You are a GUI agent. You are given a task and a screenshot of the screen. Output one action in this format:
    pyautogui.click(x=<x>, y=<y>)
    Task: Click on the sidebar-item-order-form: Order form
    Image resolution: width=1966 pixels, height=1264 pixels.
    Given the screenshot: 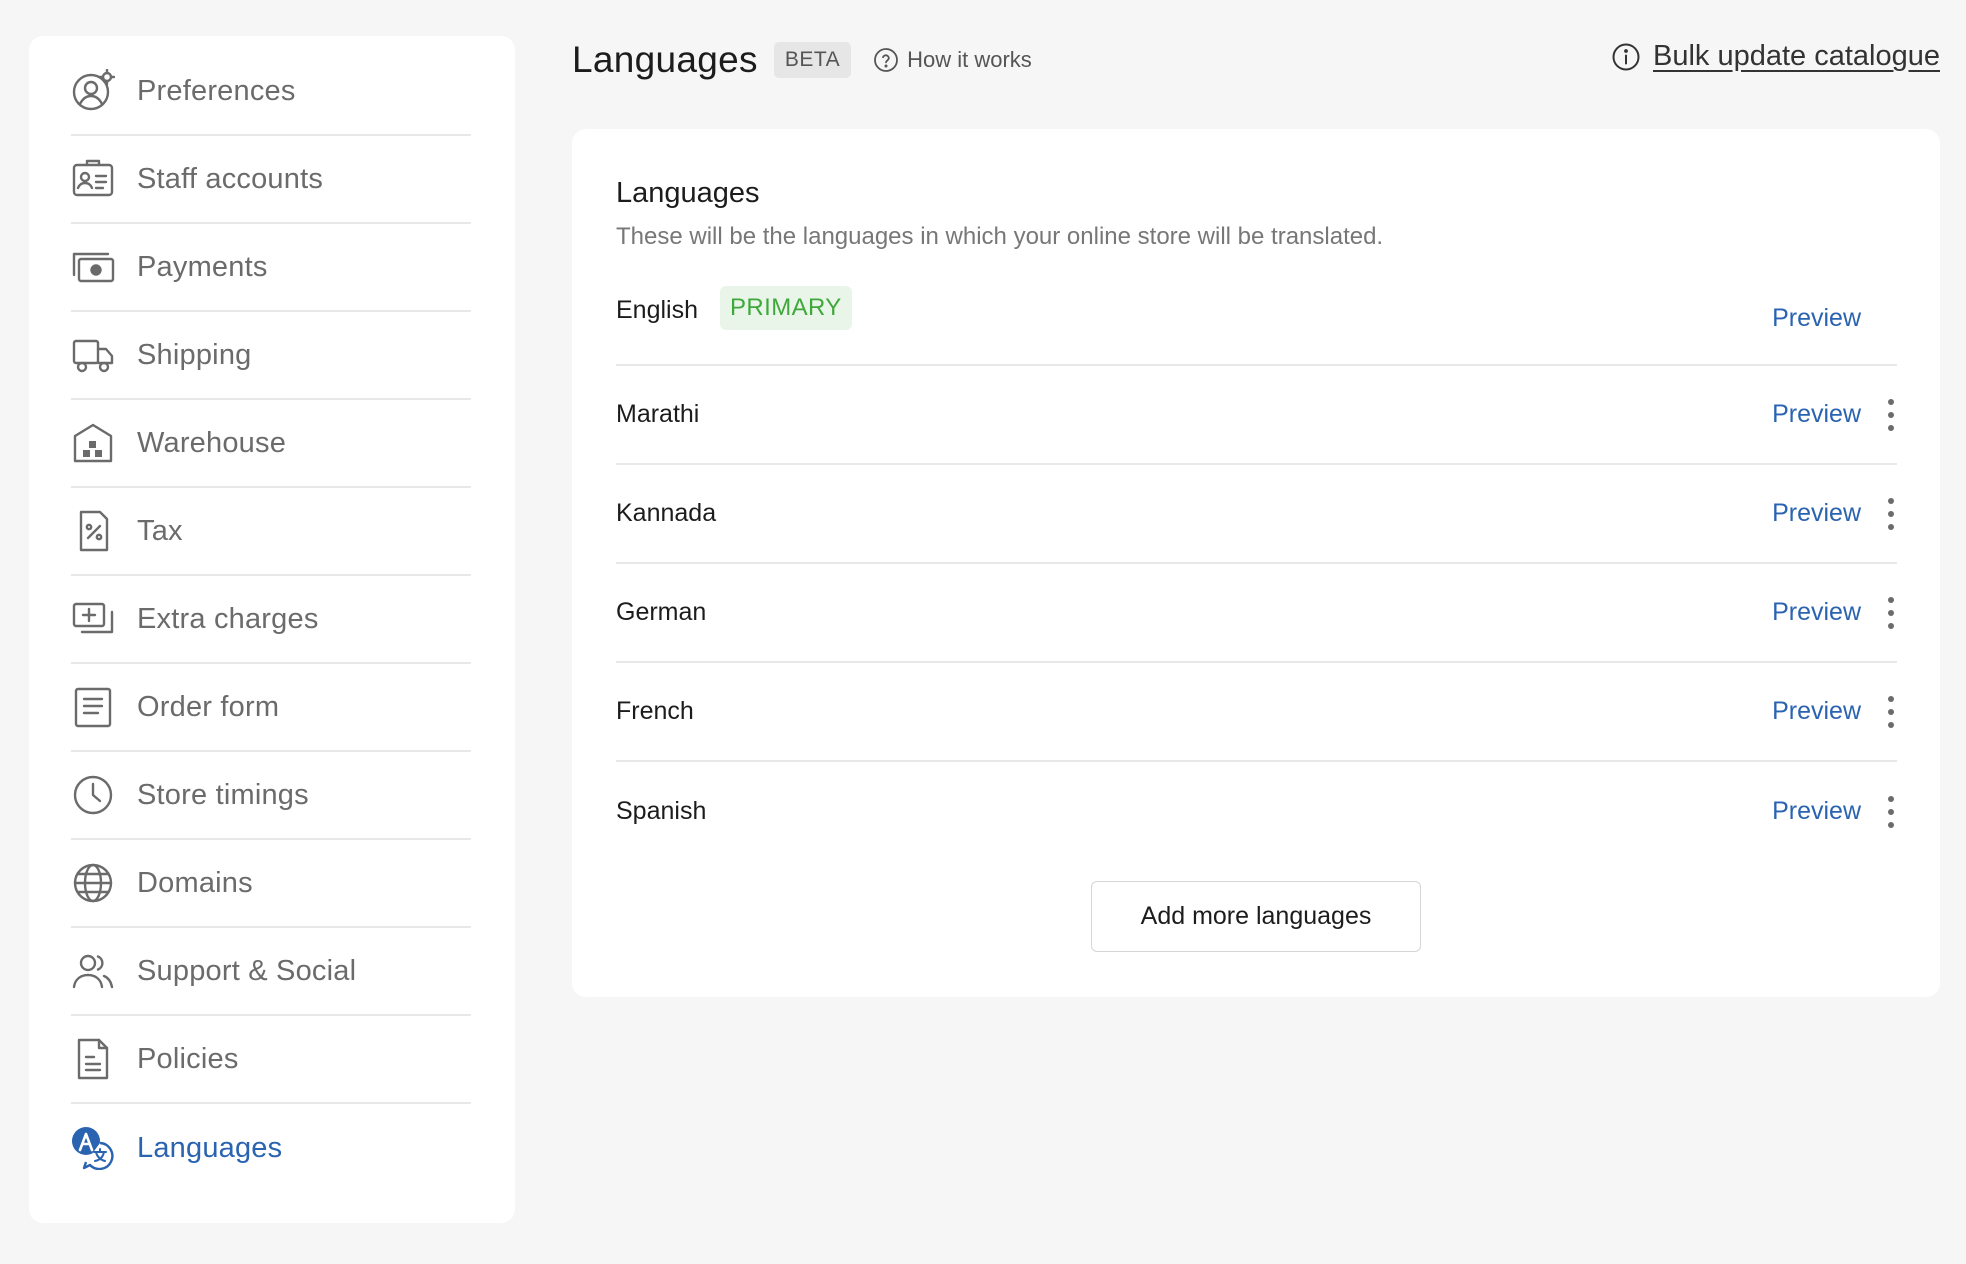 What is the action you would take?
    pyautogui.click(x=271, y=708)
    